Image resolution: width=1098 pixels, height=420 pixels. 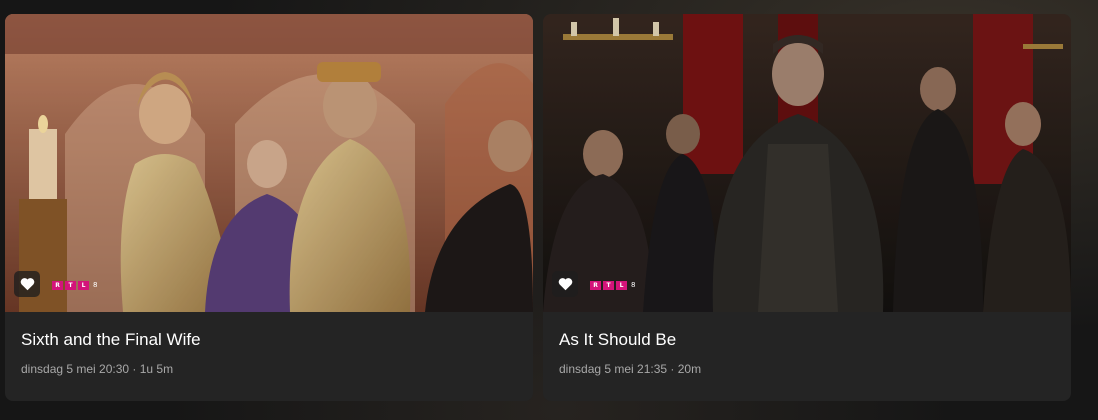 What do you see at coordinates (111, 340) in the screenshot?
I see `episode-title: Sixth and the Final Wife` at bounding box center [111, 340].